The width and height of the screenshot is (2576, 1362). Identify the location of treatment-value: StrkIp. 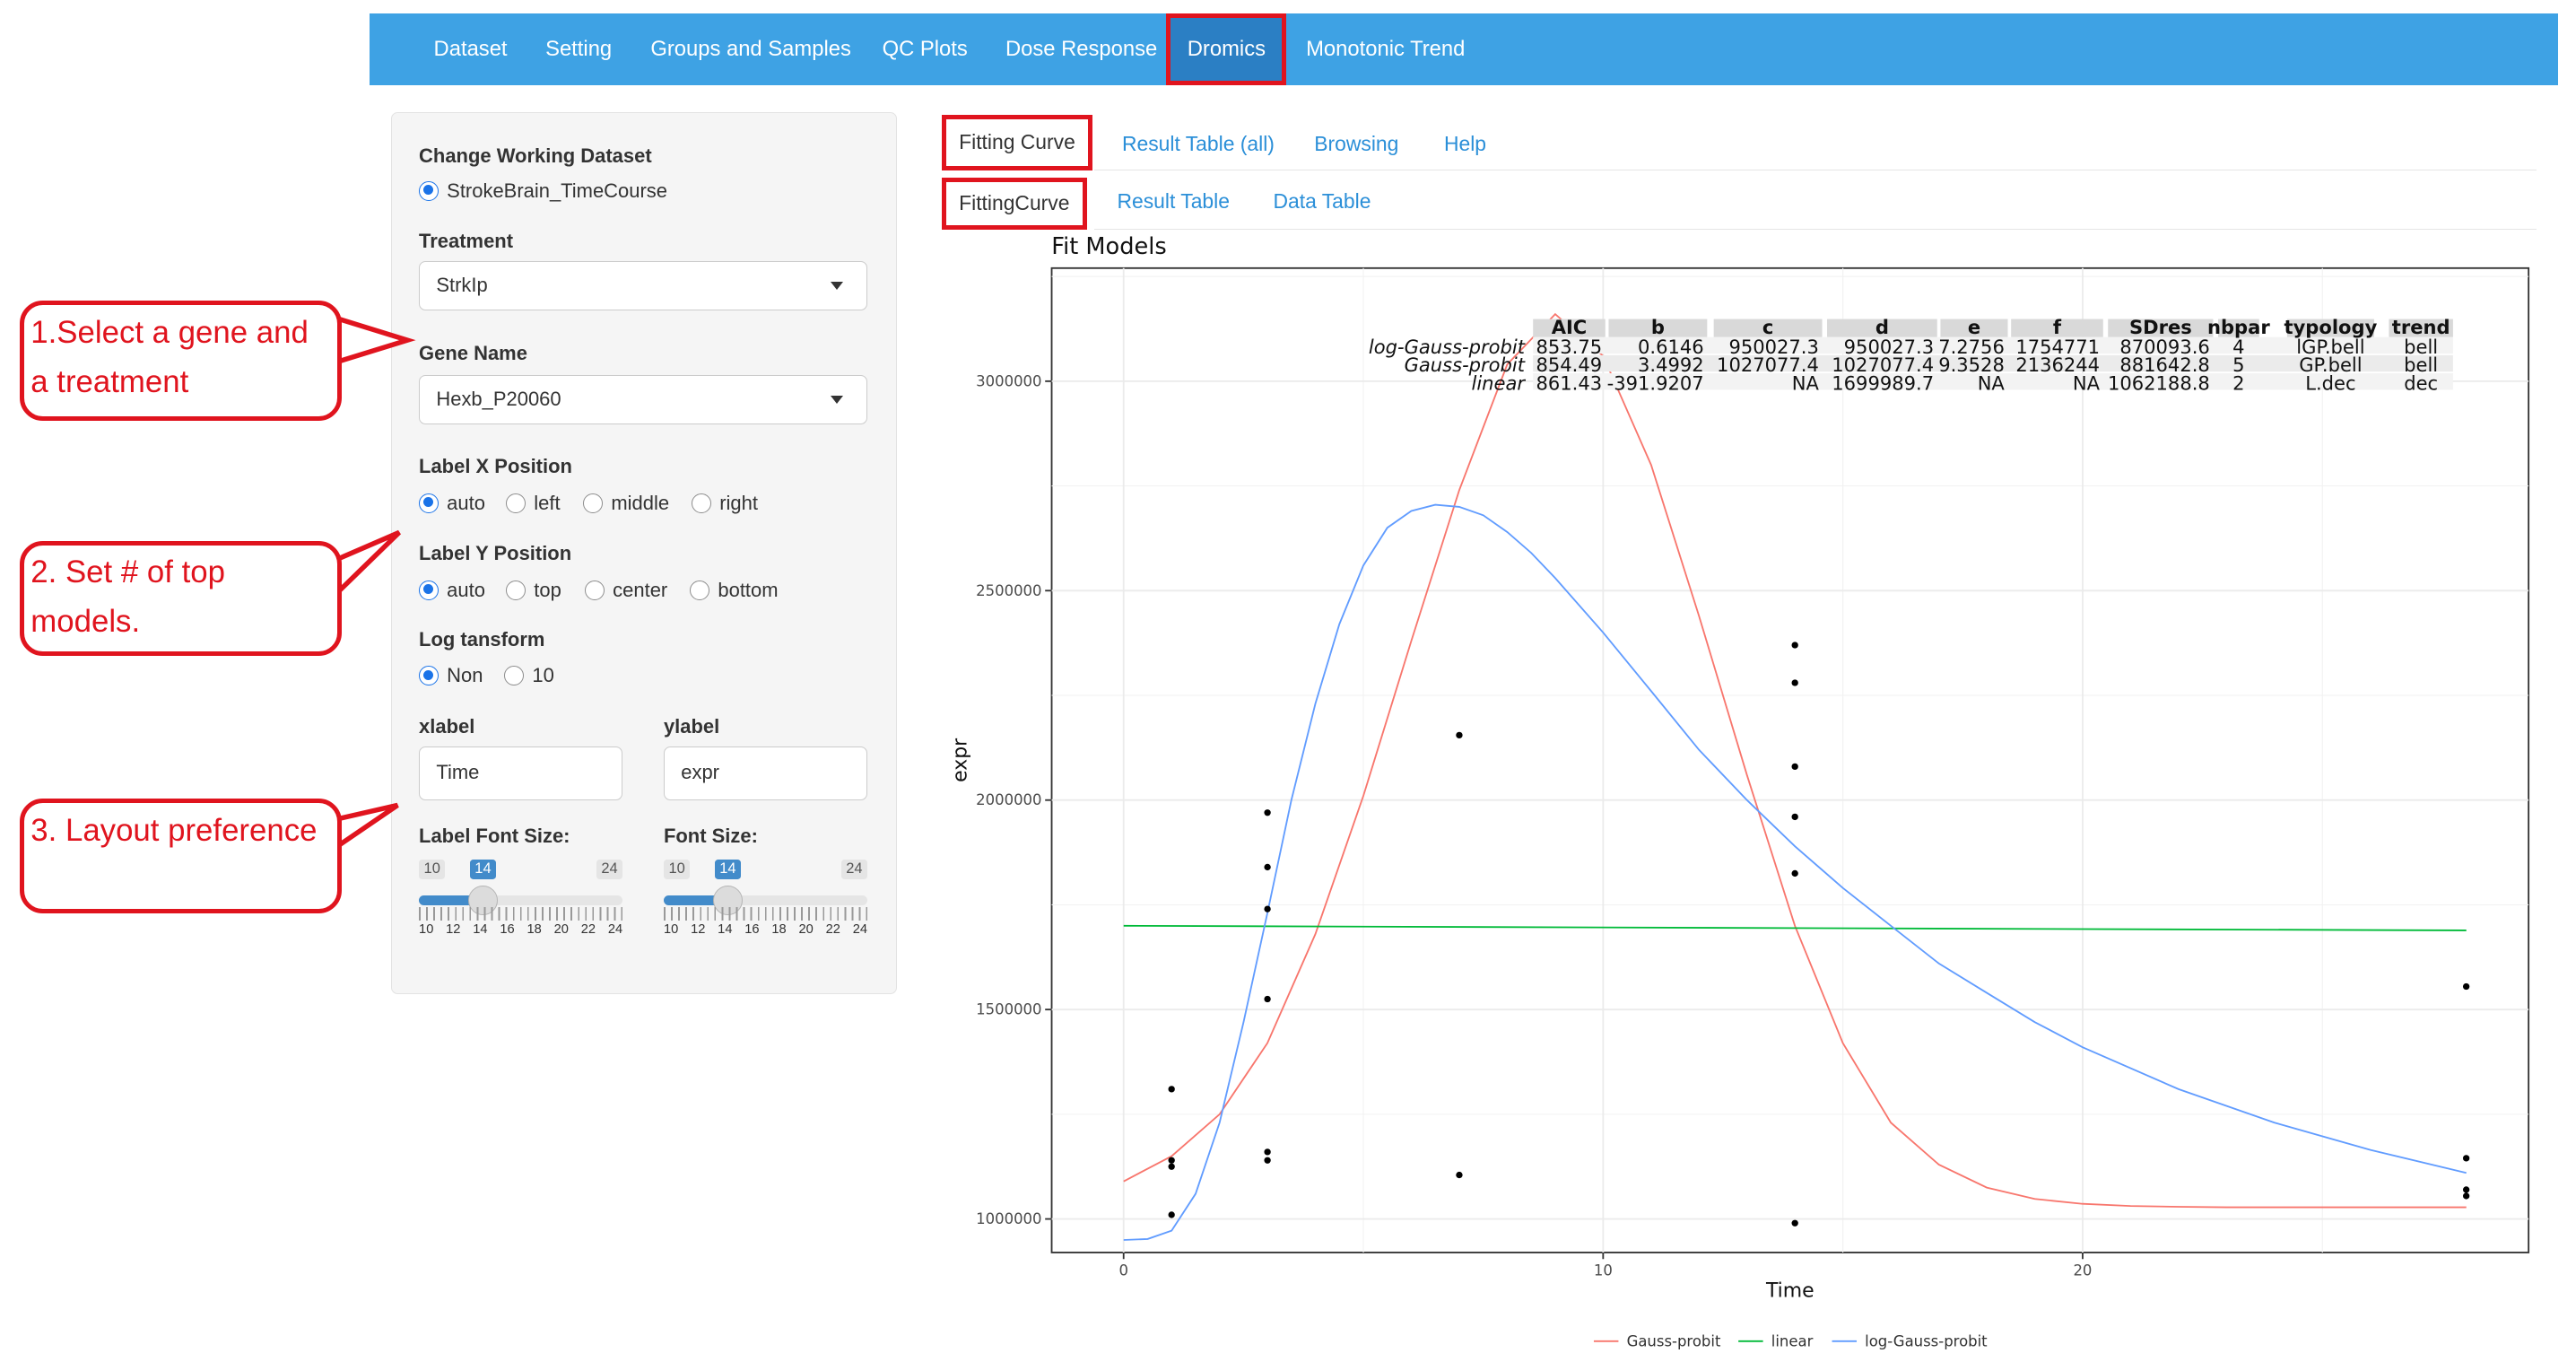
(462, 285).